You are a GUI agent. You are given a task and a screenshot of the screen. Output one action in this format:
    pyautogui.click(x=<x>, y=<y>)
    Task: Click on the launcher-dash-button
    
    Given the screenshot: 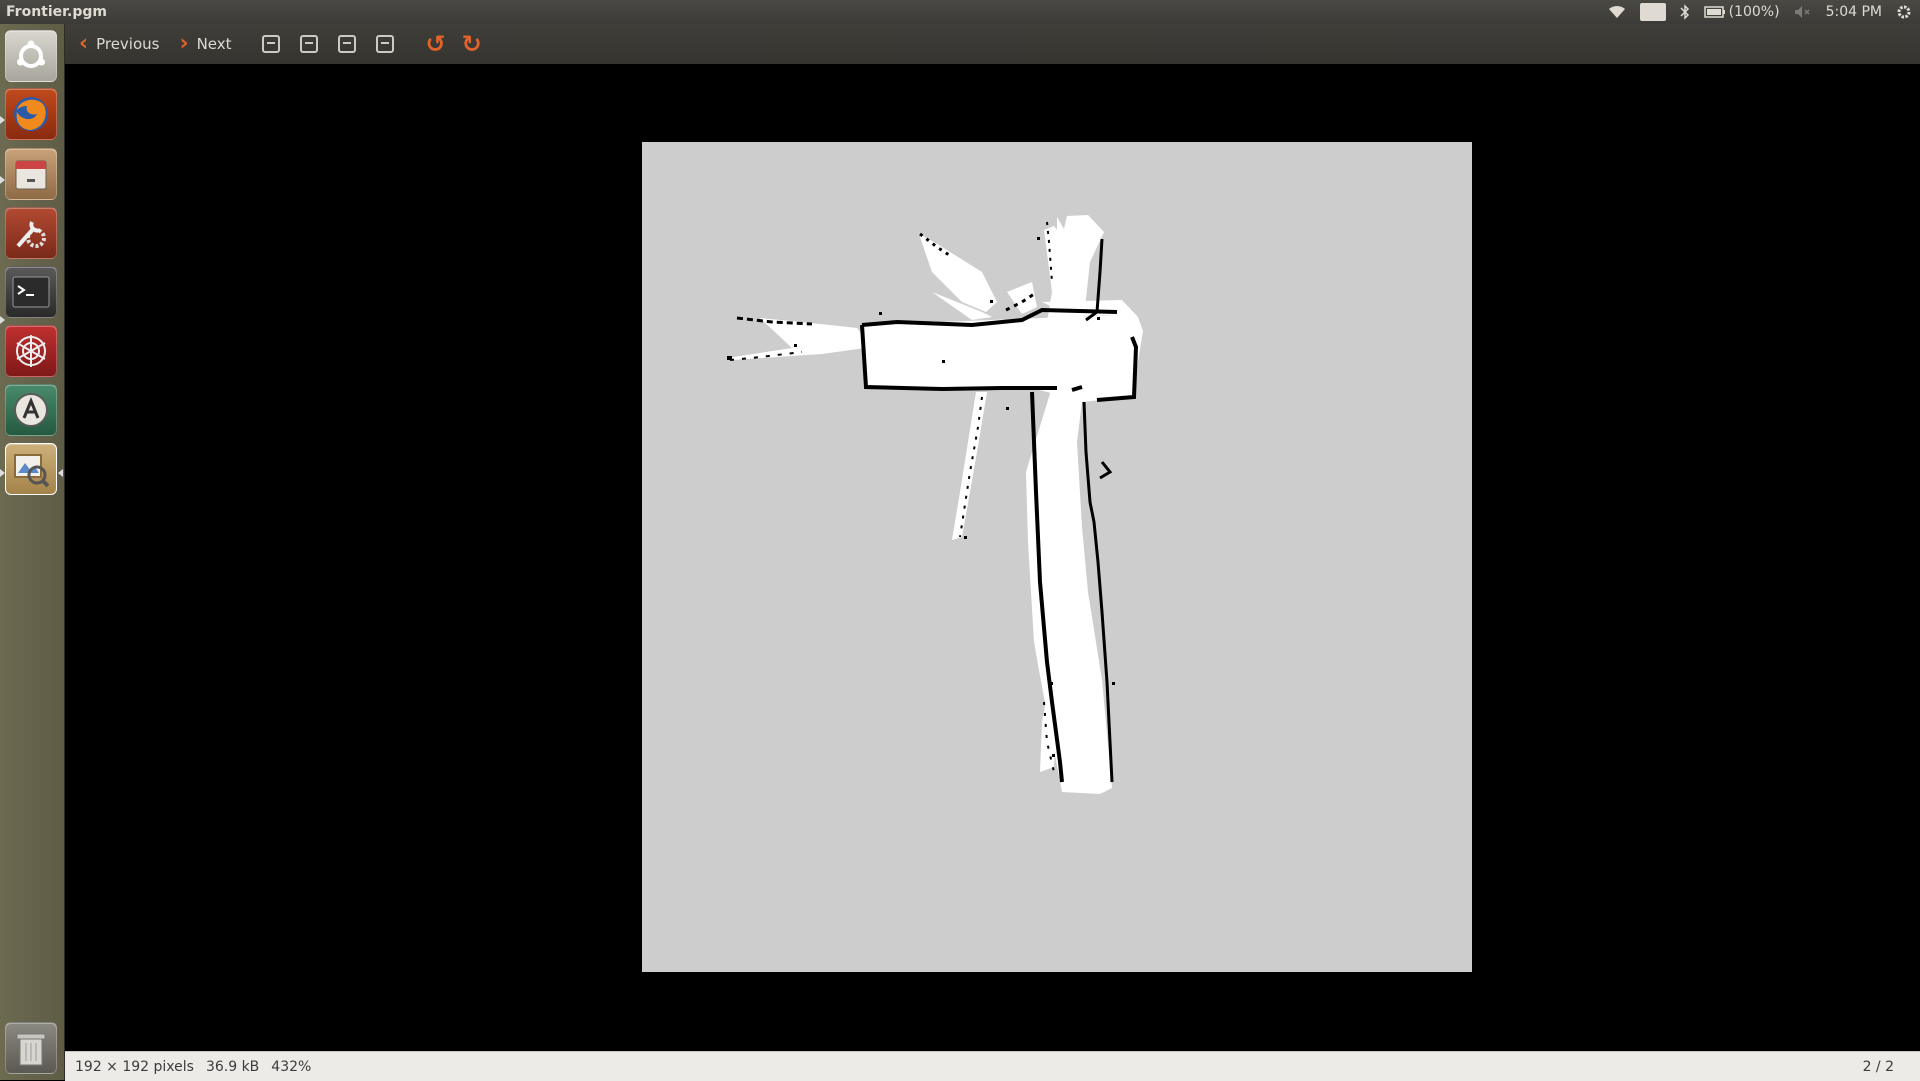 What is the action you would take?
    pyautogui.click(x=31, y=56)
    